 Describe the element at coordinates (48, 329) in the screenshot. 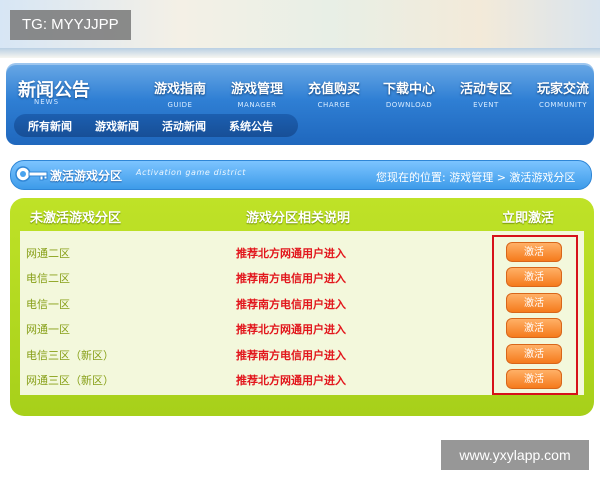

I see `district-name: 网通一区` at that location.